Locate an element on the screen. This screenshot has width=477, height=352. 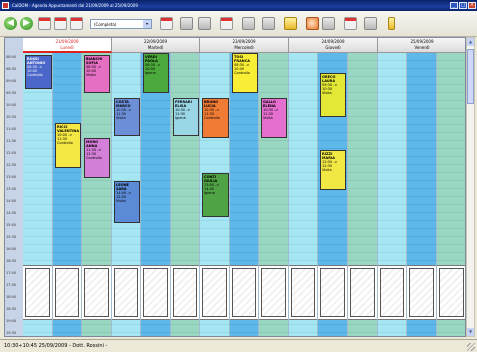
calendar-new-icon is located at coordinates (166, 23).